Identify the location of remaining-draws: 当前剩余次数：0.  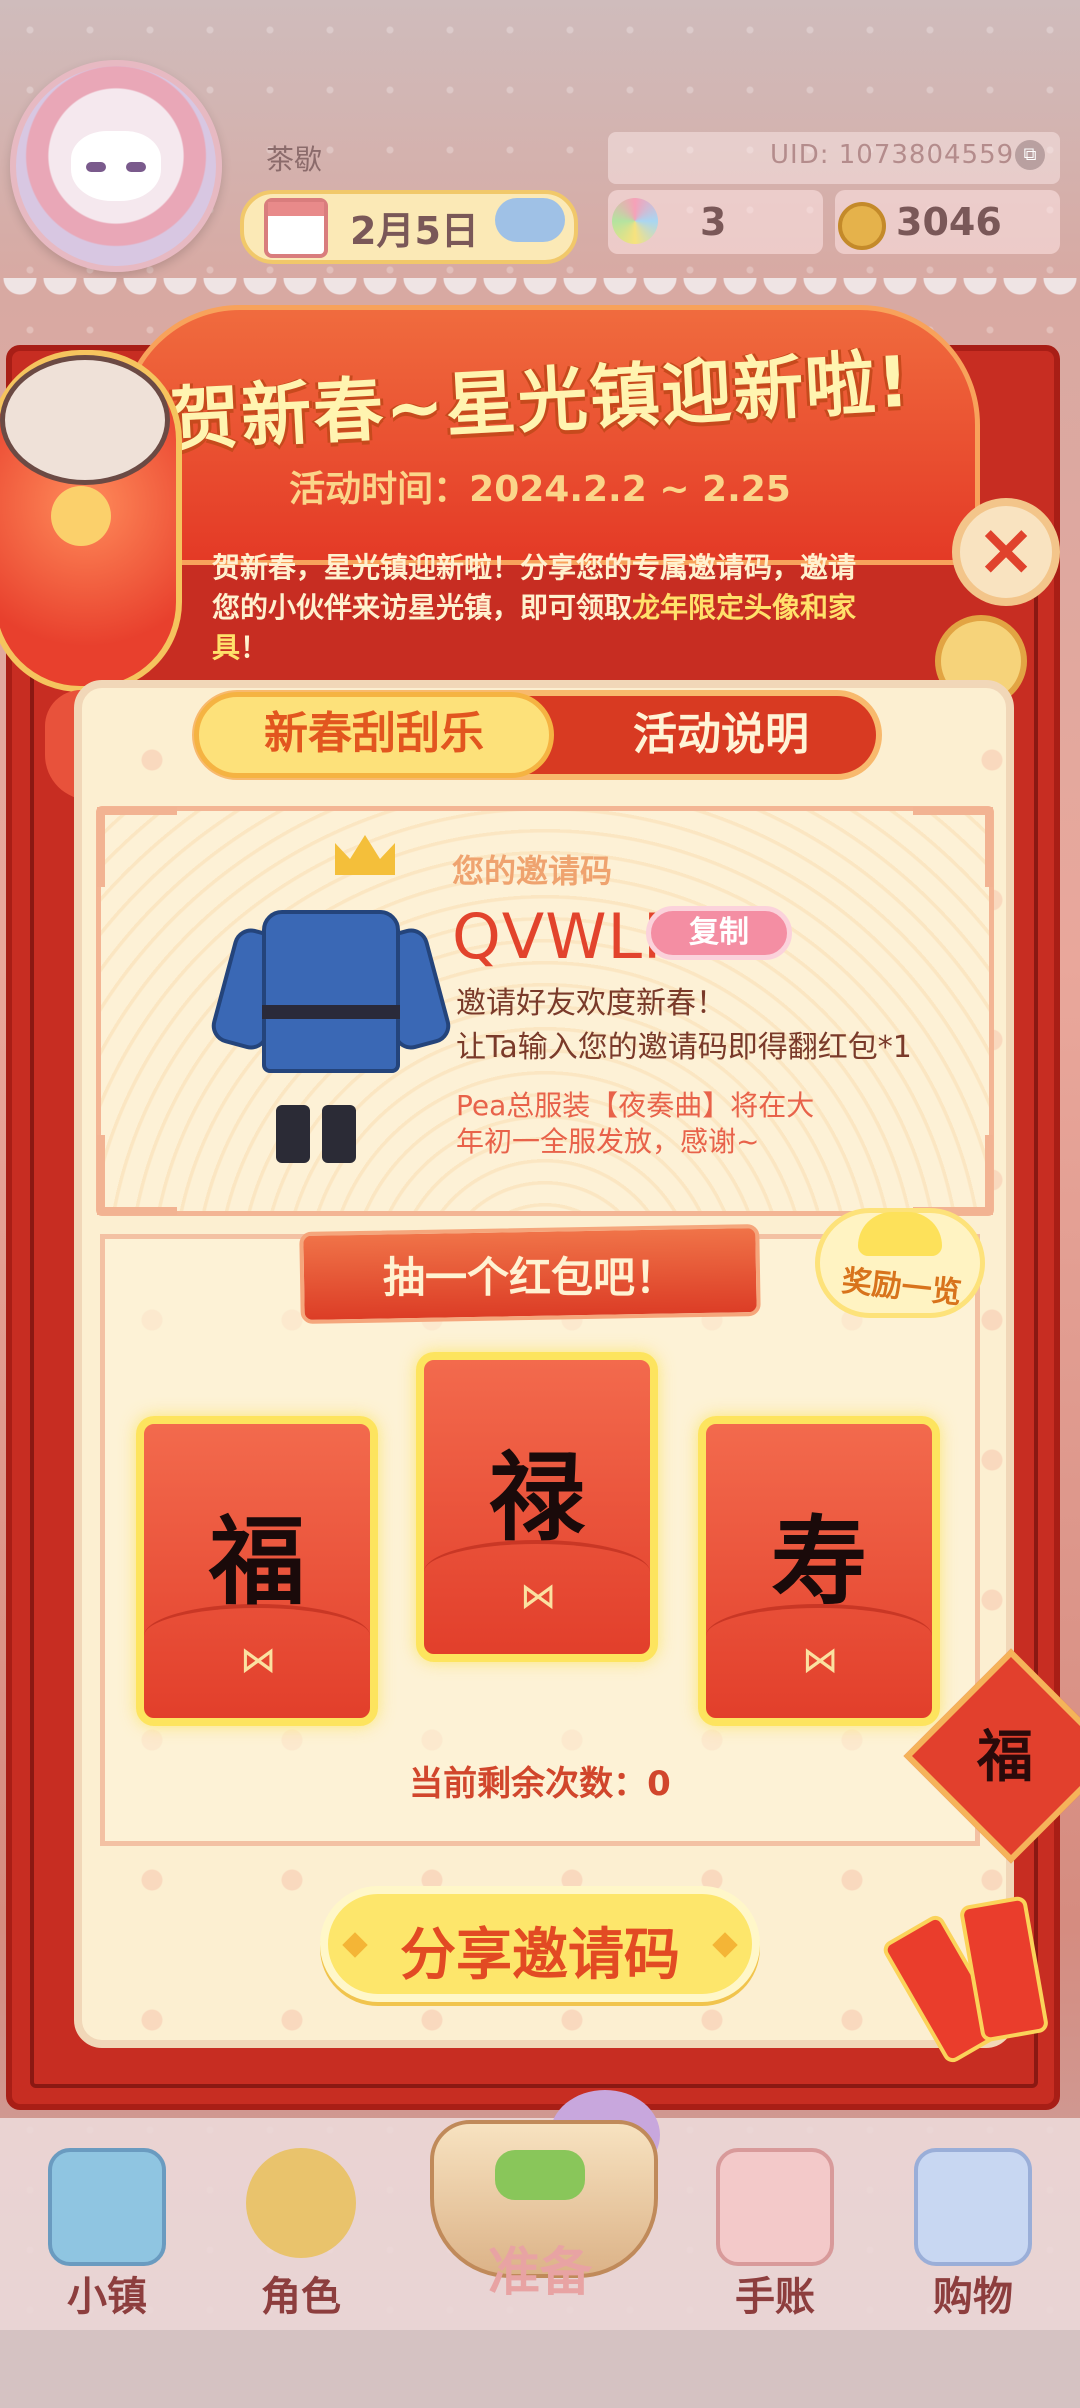
(540, 1784).